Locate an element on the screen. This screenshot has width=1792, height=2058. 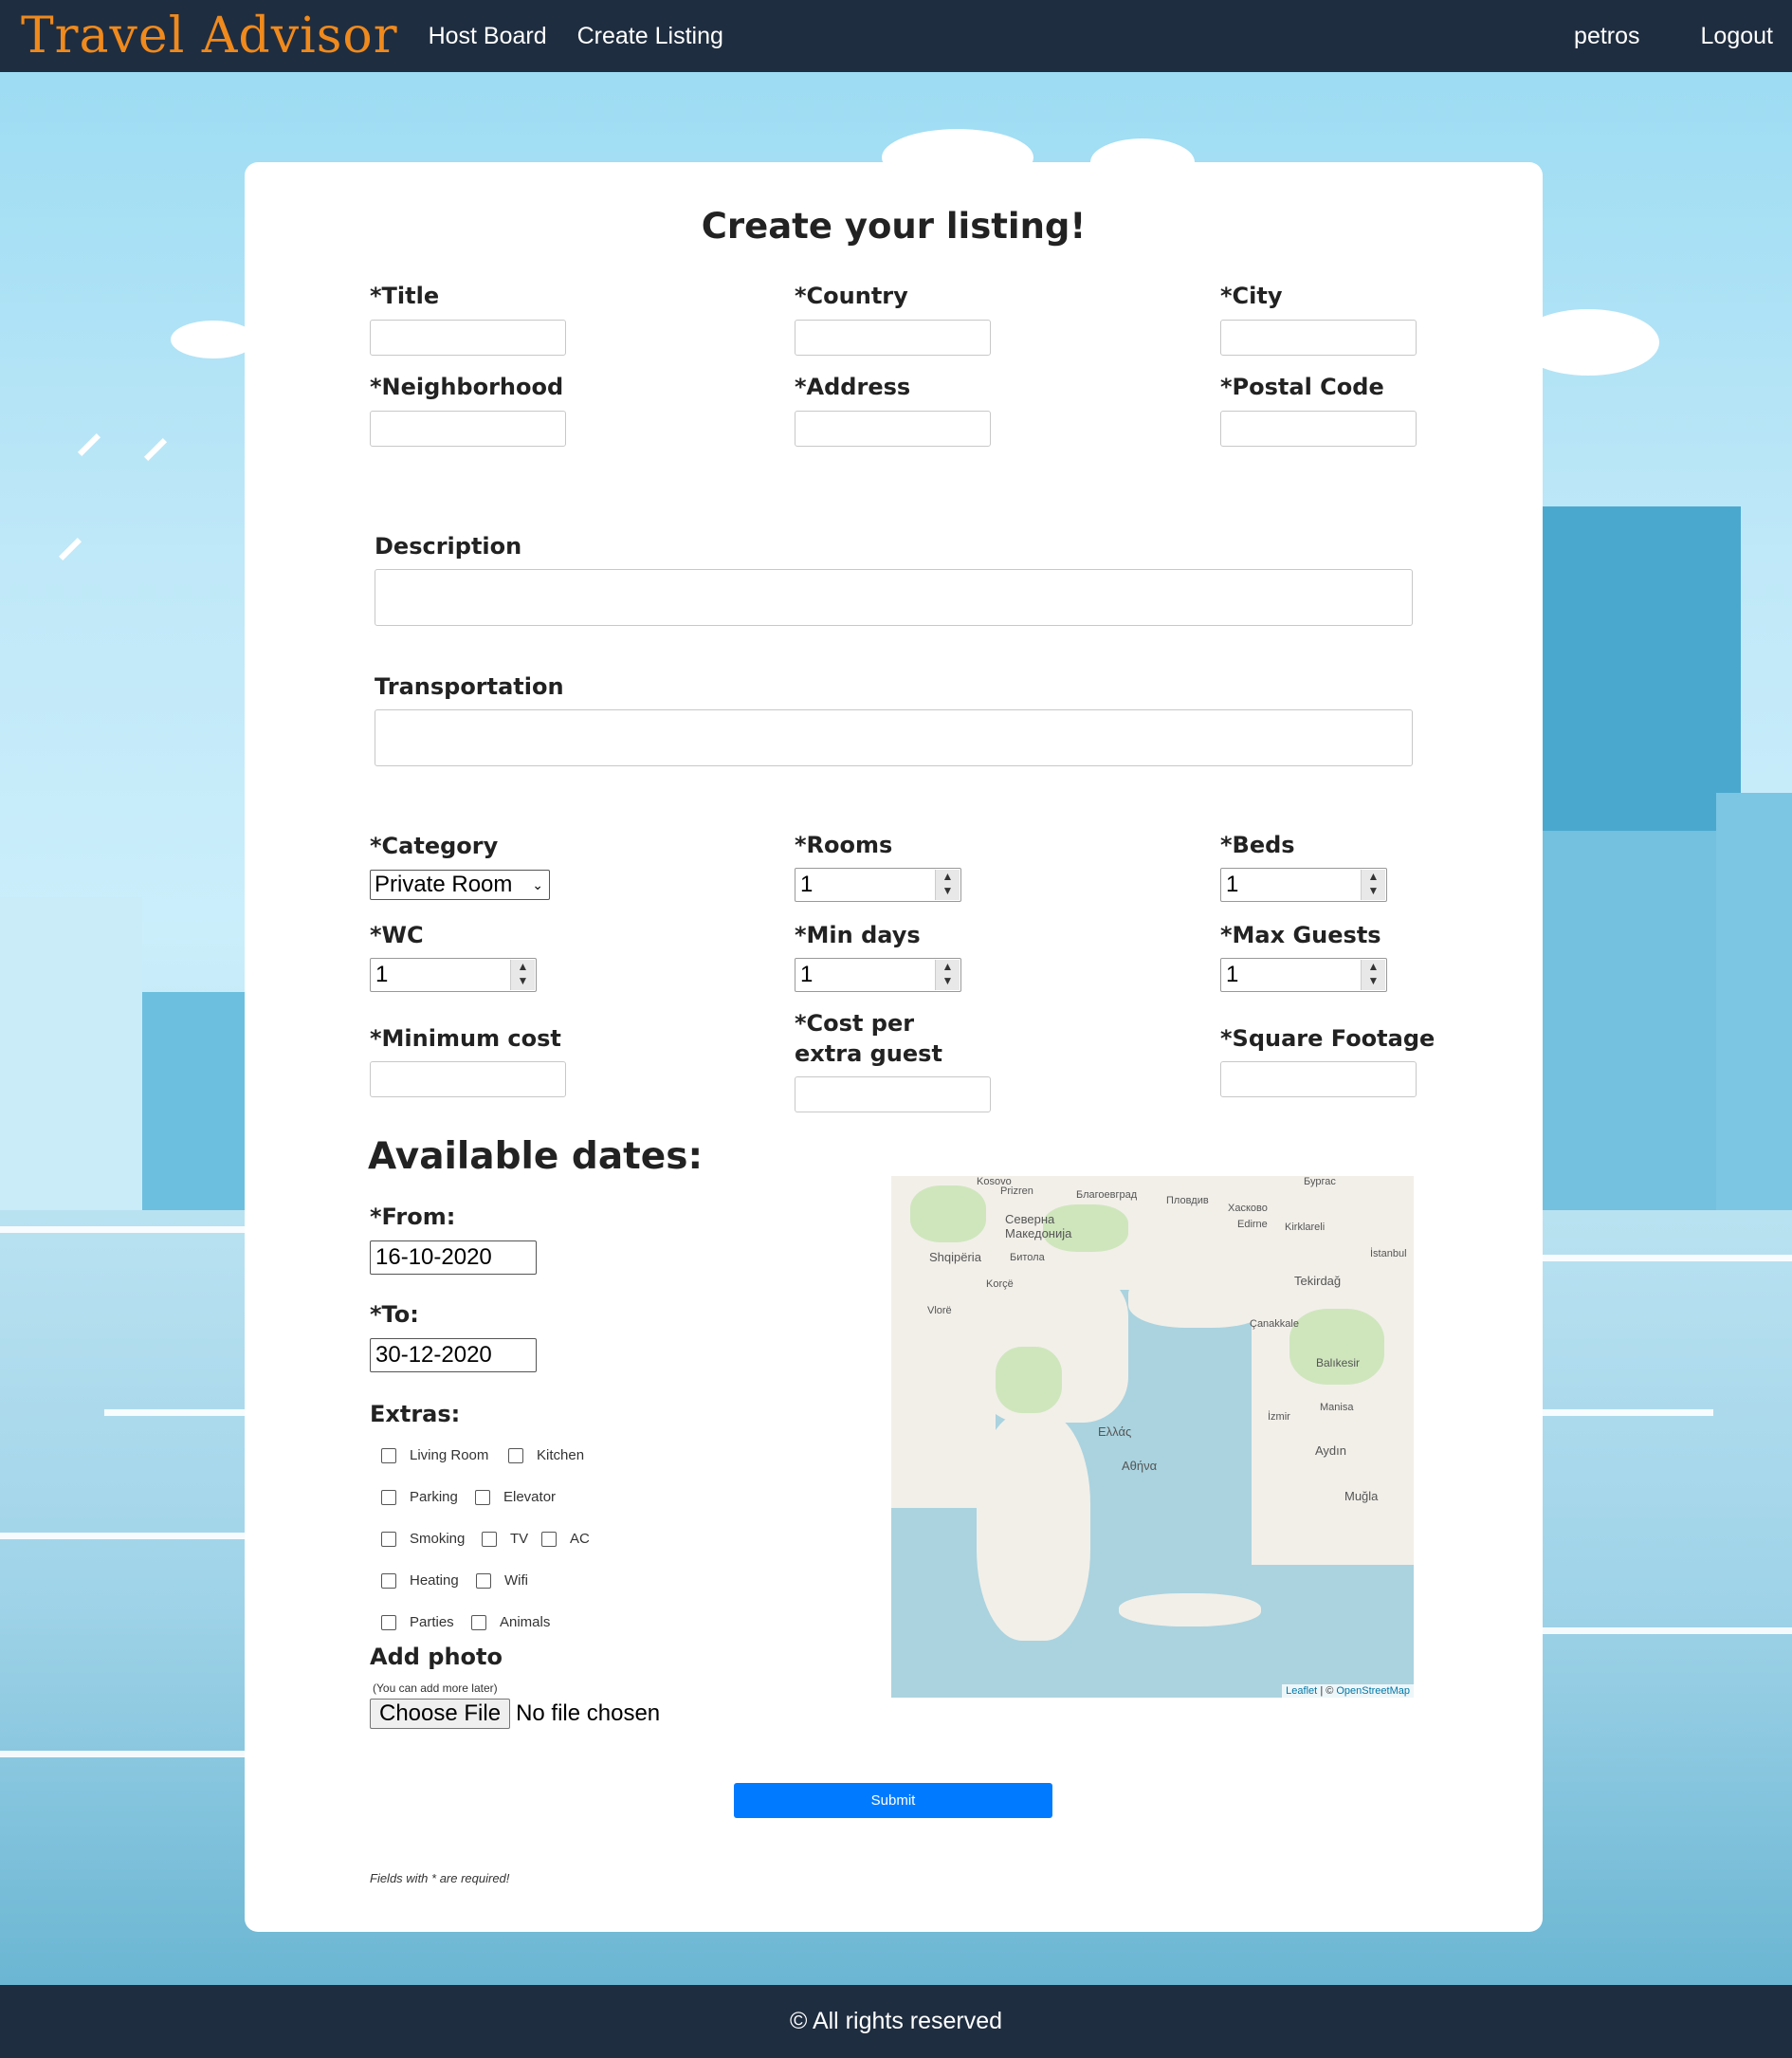
extra-label: Parties is located at coordinates (432, 1622).